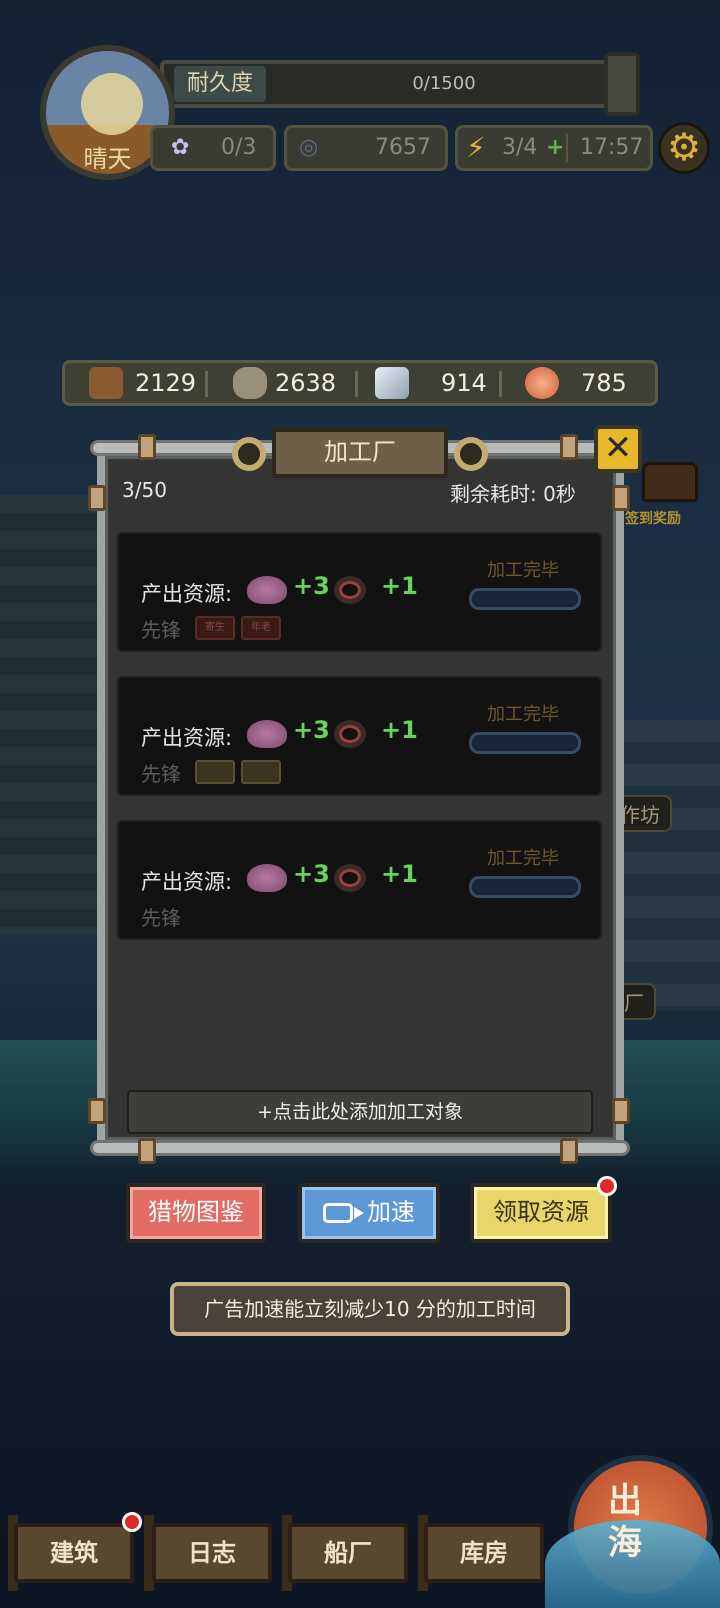 This screenshot has height=1608, width=720. Describe the element at coordinates (180, 147) in the screenshot. I see `flower-icon: ✿` at that location.